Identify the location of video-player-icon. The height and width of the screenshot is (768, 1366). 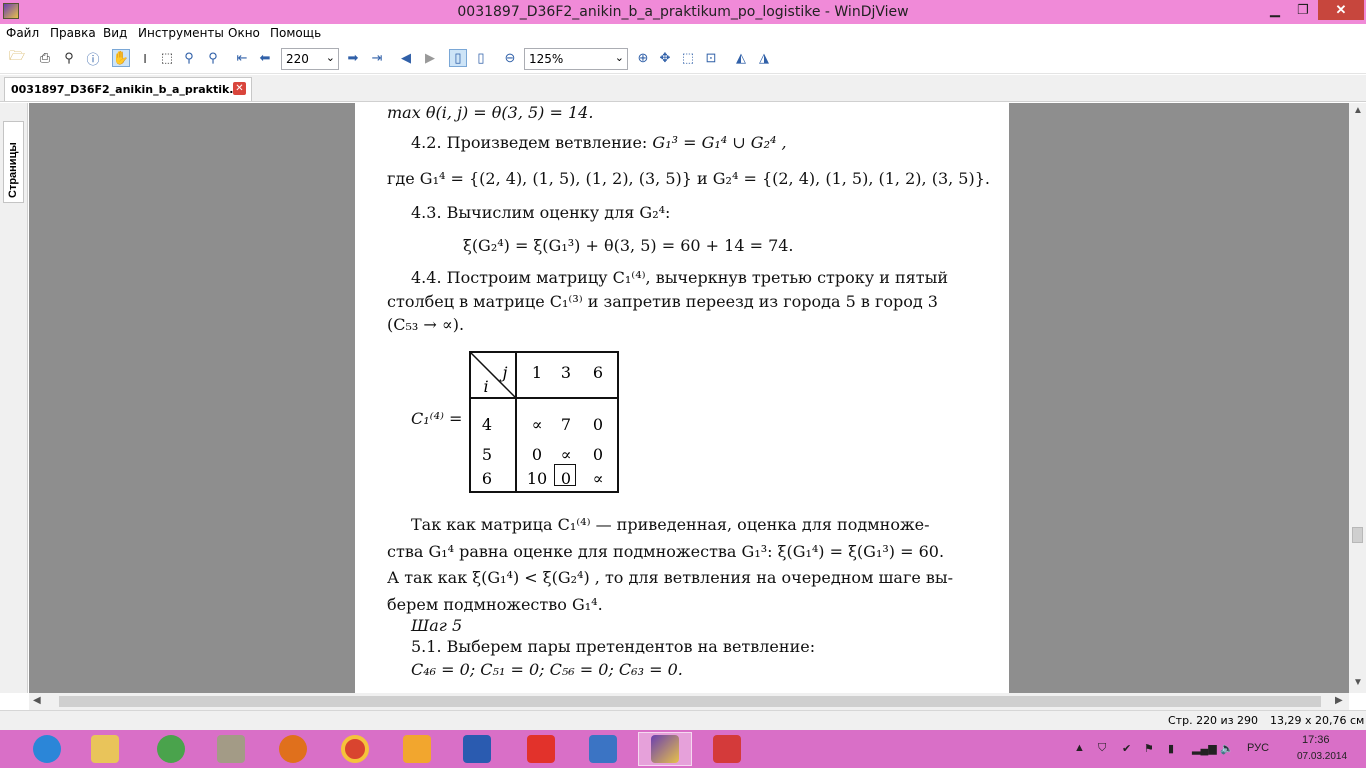
(417, 749).